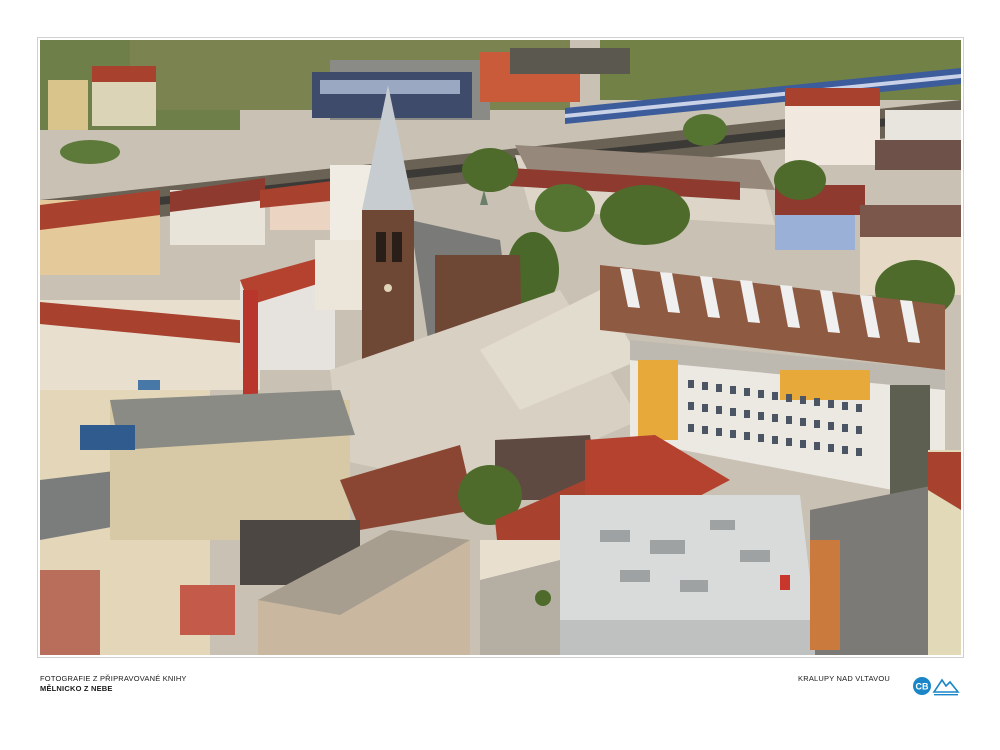  I want to click on caption-line-2: MĚLNICKO Z NEBE, so click(76, 688).